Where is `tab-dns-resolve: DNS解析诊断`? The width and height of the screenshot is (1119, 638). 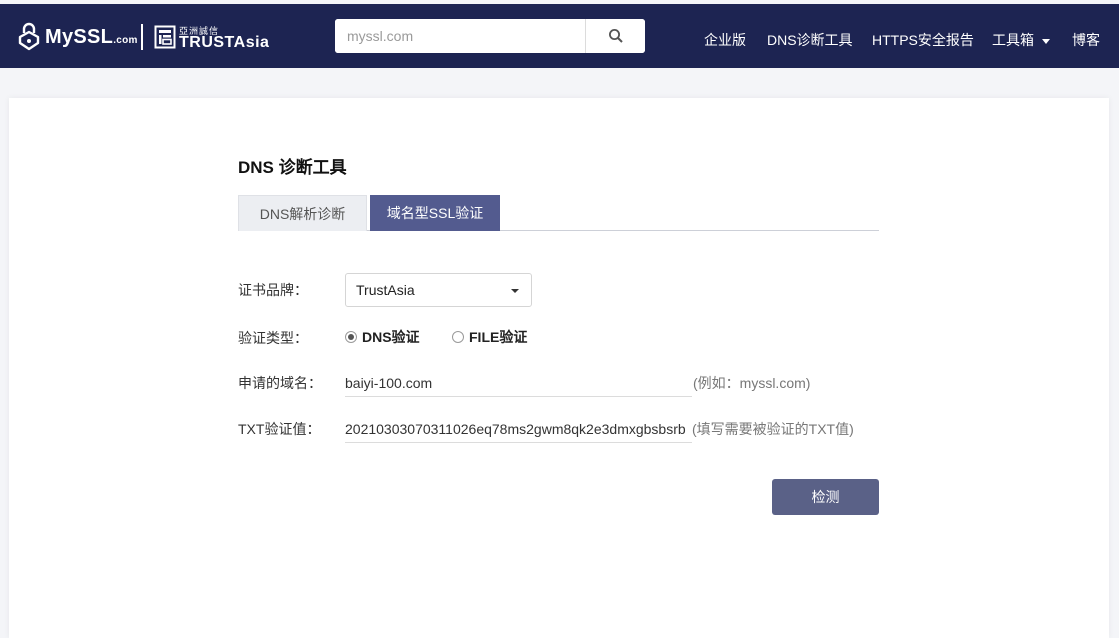
tab-dns-resolve: DNS解析诊断 is located at coordinates (302, 213).